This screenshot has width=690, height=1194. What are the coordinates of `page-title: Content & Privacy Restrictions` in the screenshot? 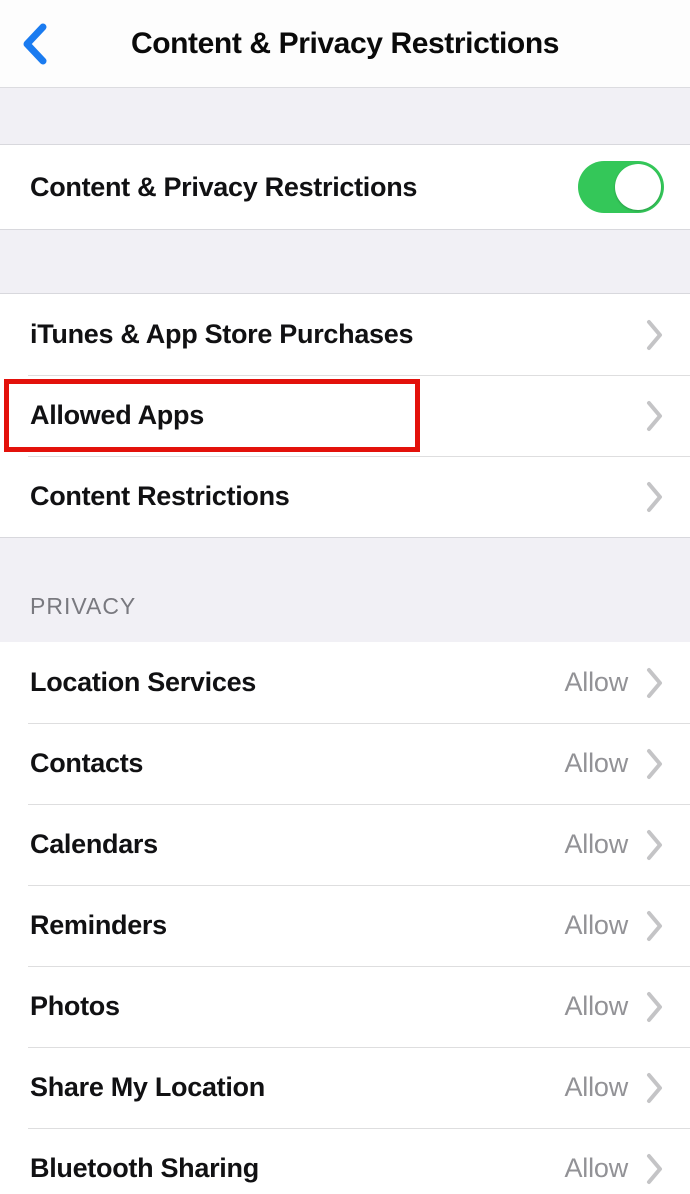 It's located at (345, 43).